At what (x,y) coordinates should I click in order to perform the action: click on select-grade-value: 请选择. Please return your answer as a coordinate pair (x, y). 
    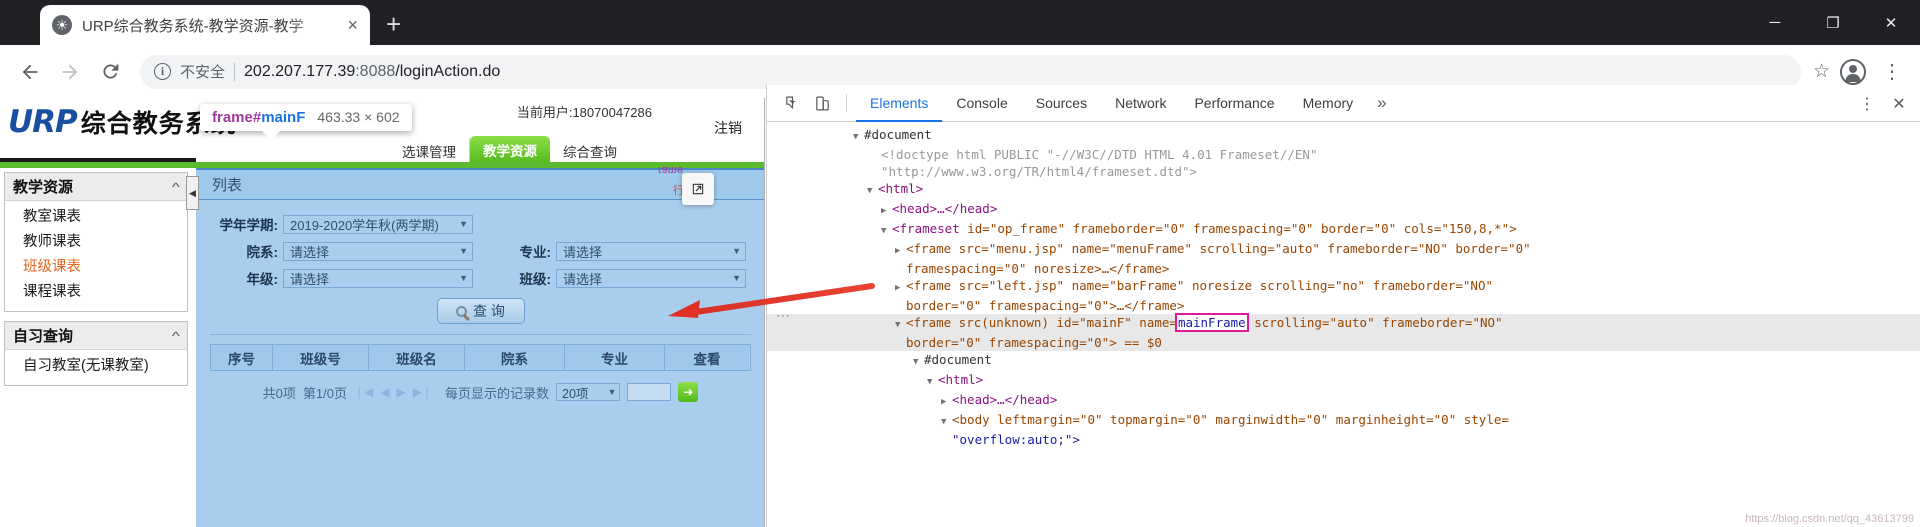
    Looking at the image, I should click on (310, 279).